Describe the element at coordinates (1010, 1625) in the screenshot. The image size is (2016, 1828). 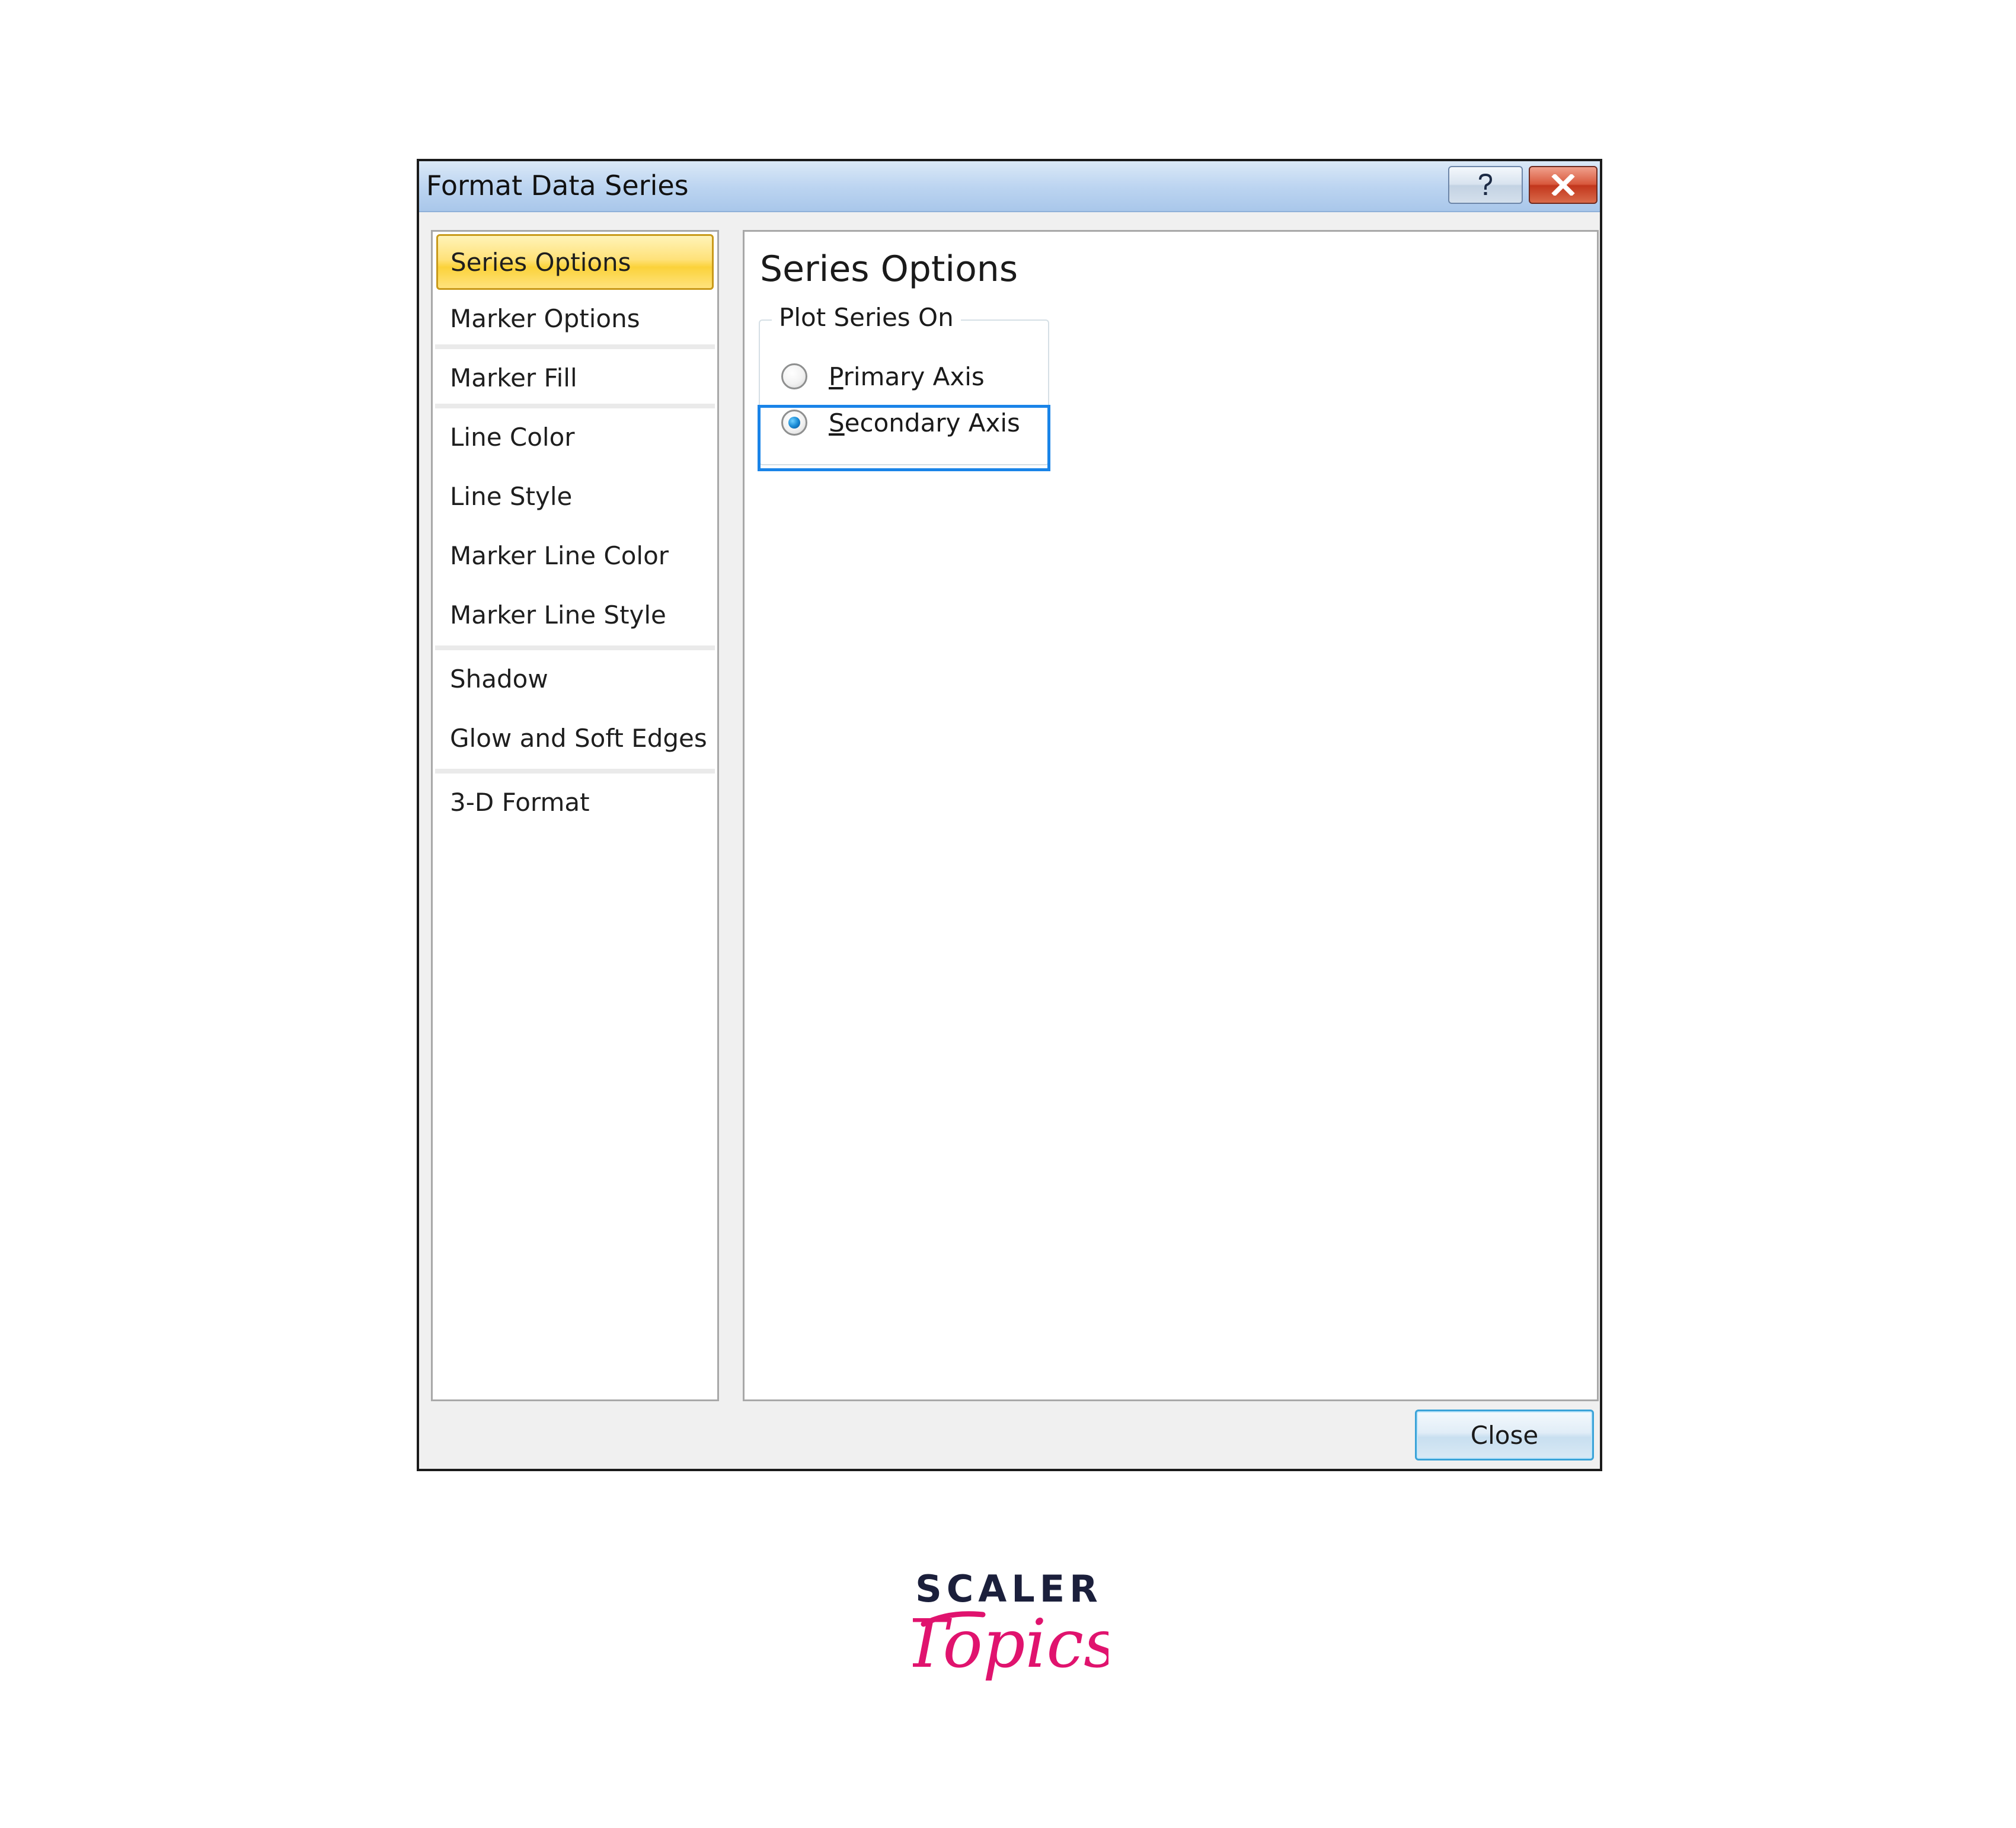
I see `scaler-topics-logo: SCALER Topics` at that location.